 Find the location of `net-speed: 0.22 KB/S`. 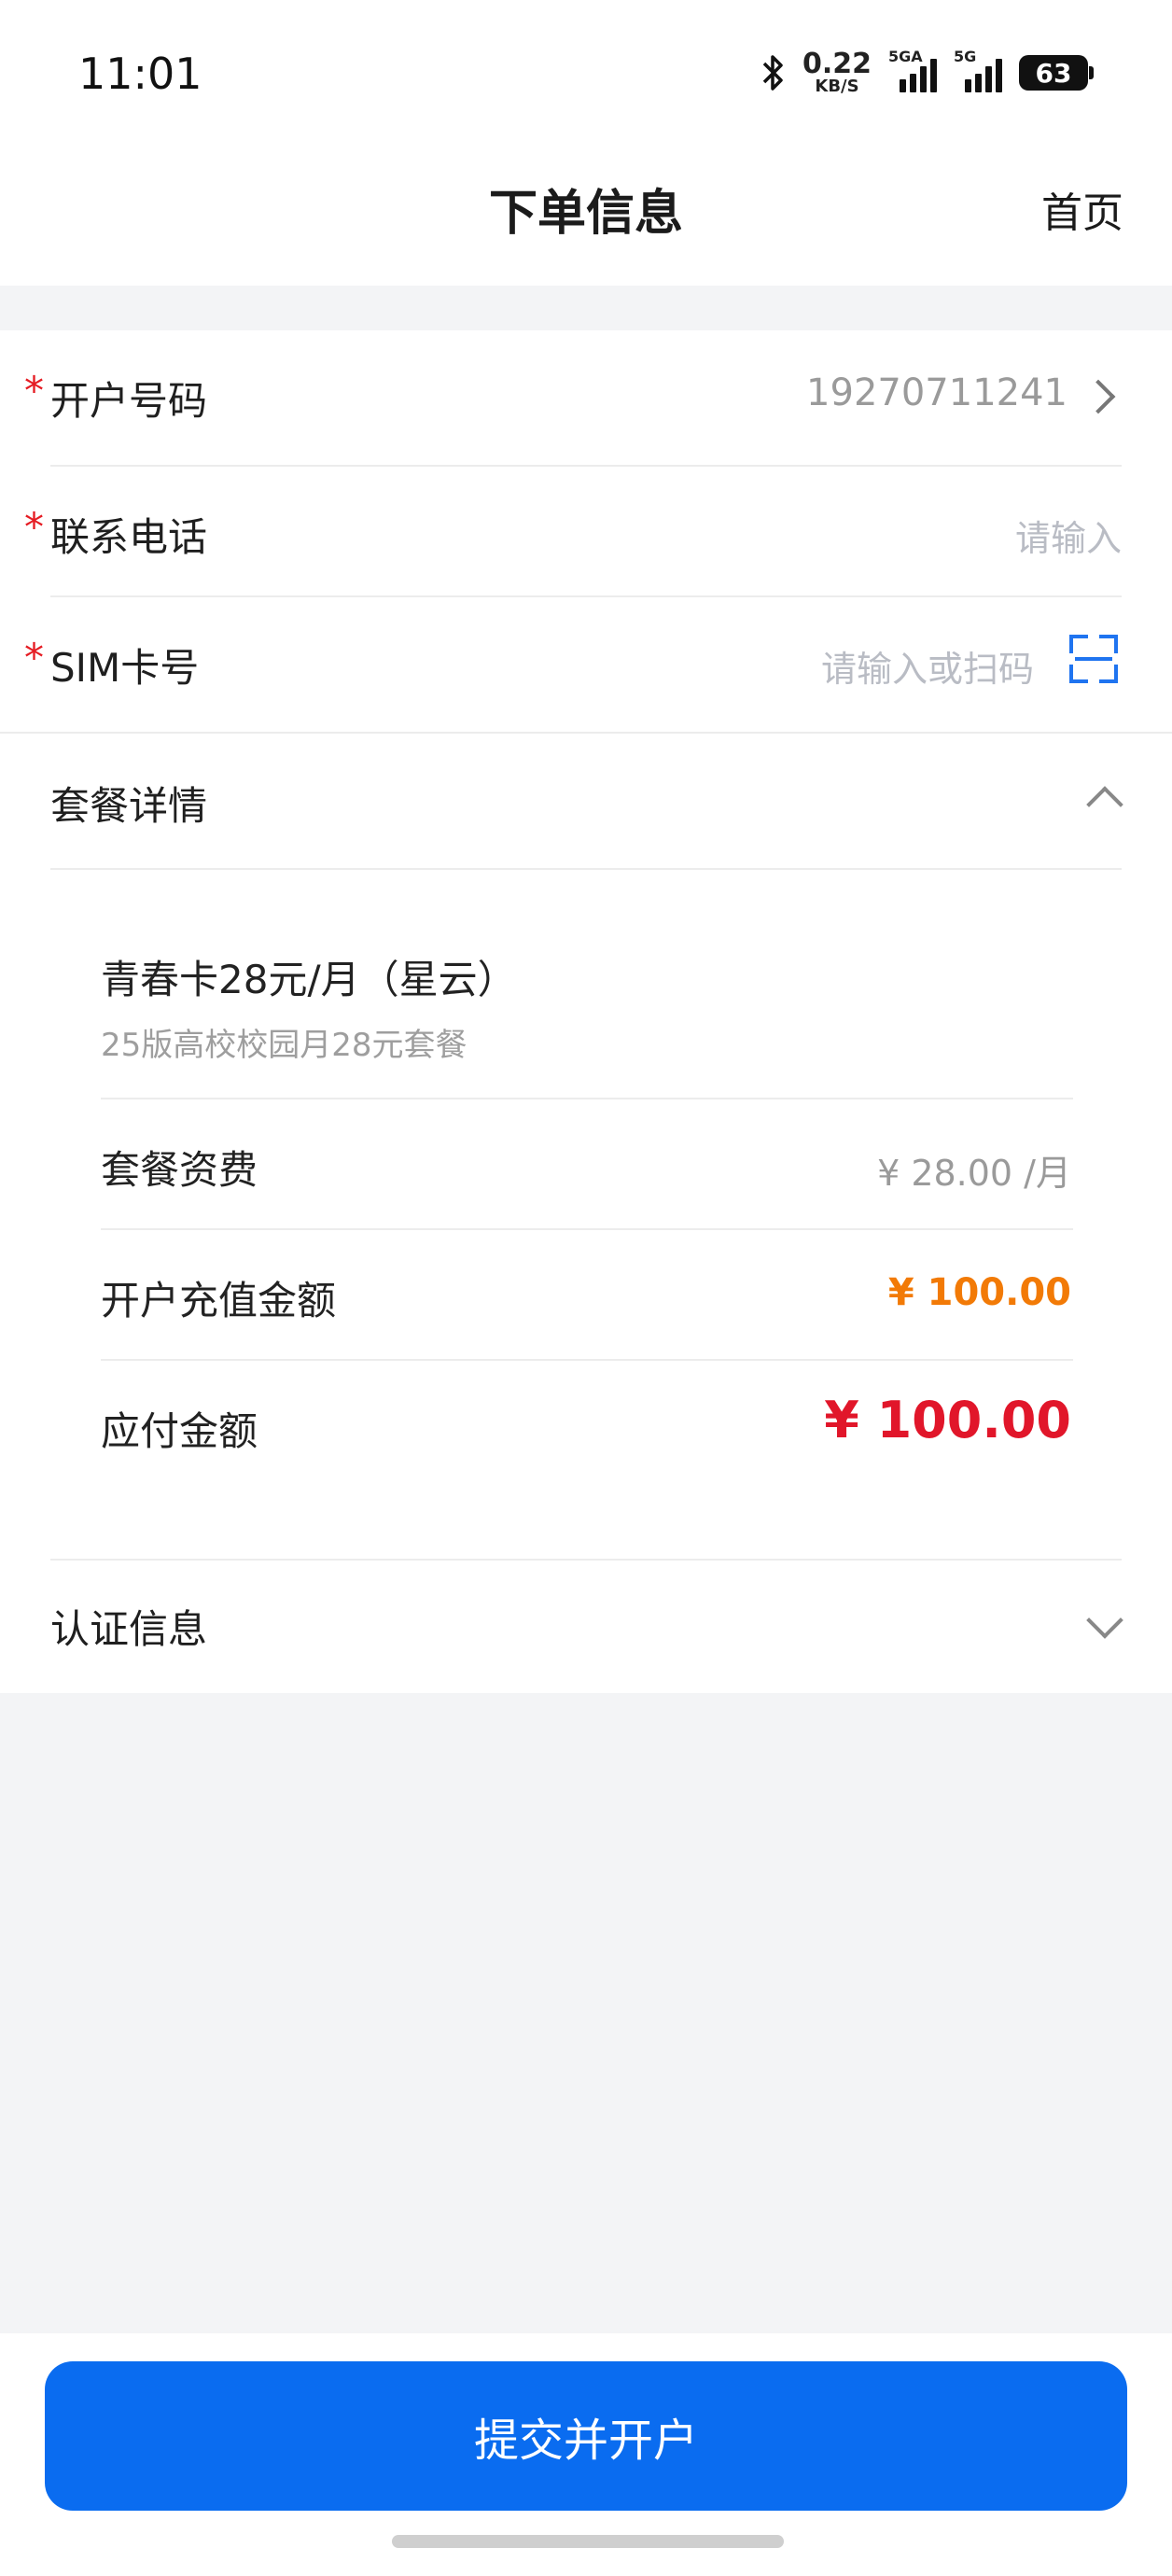

net-speed: 0.22 KB/S is located at coordinates (837, 72).